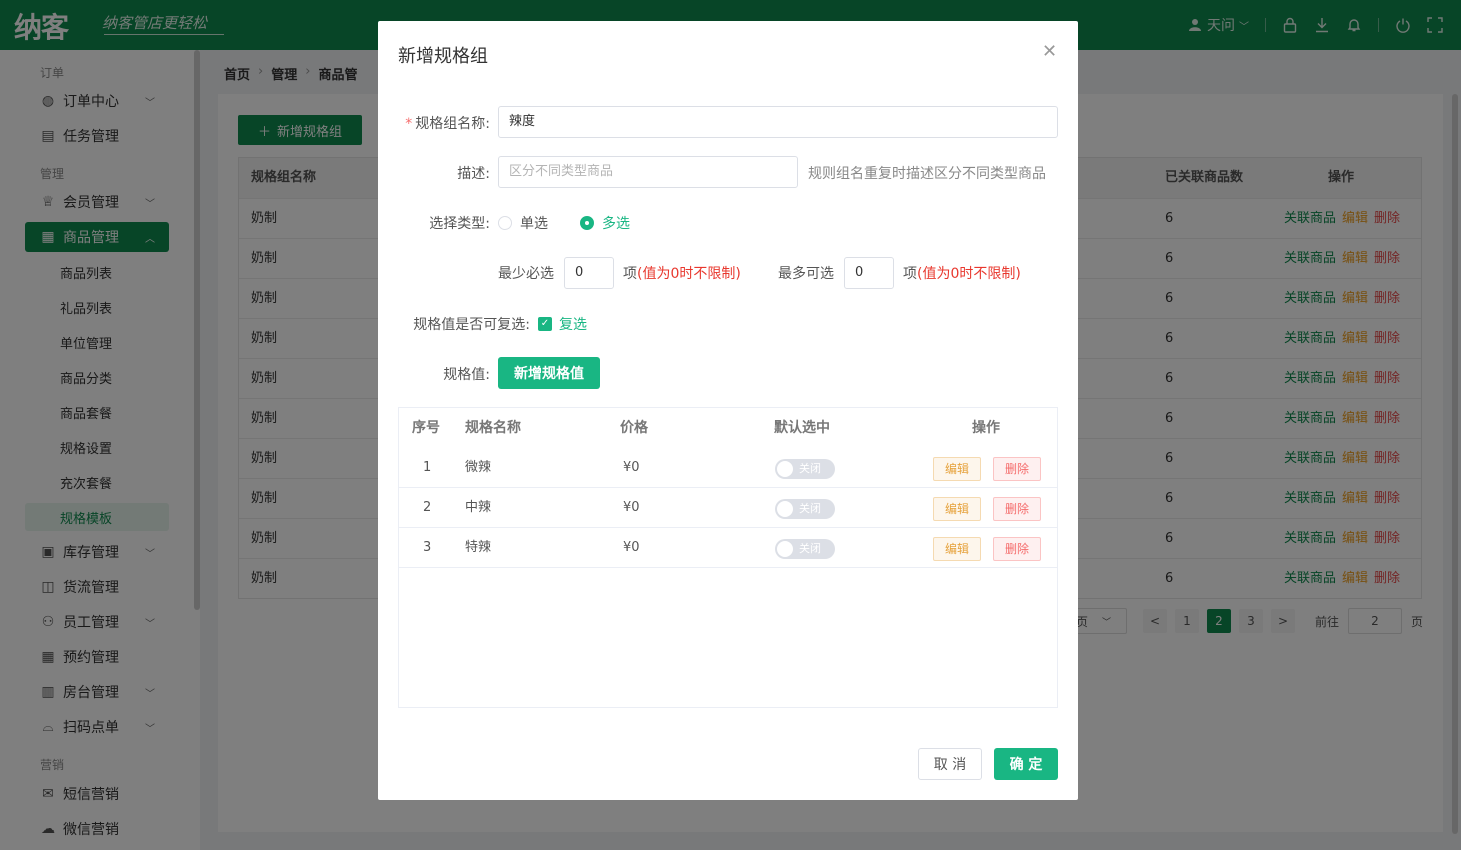  I want to click on min-select-label: 最少必选, so click(526, 274).